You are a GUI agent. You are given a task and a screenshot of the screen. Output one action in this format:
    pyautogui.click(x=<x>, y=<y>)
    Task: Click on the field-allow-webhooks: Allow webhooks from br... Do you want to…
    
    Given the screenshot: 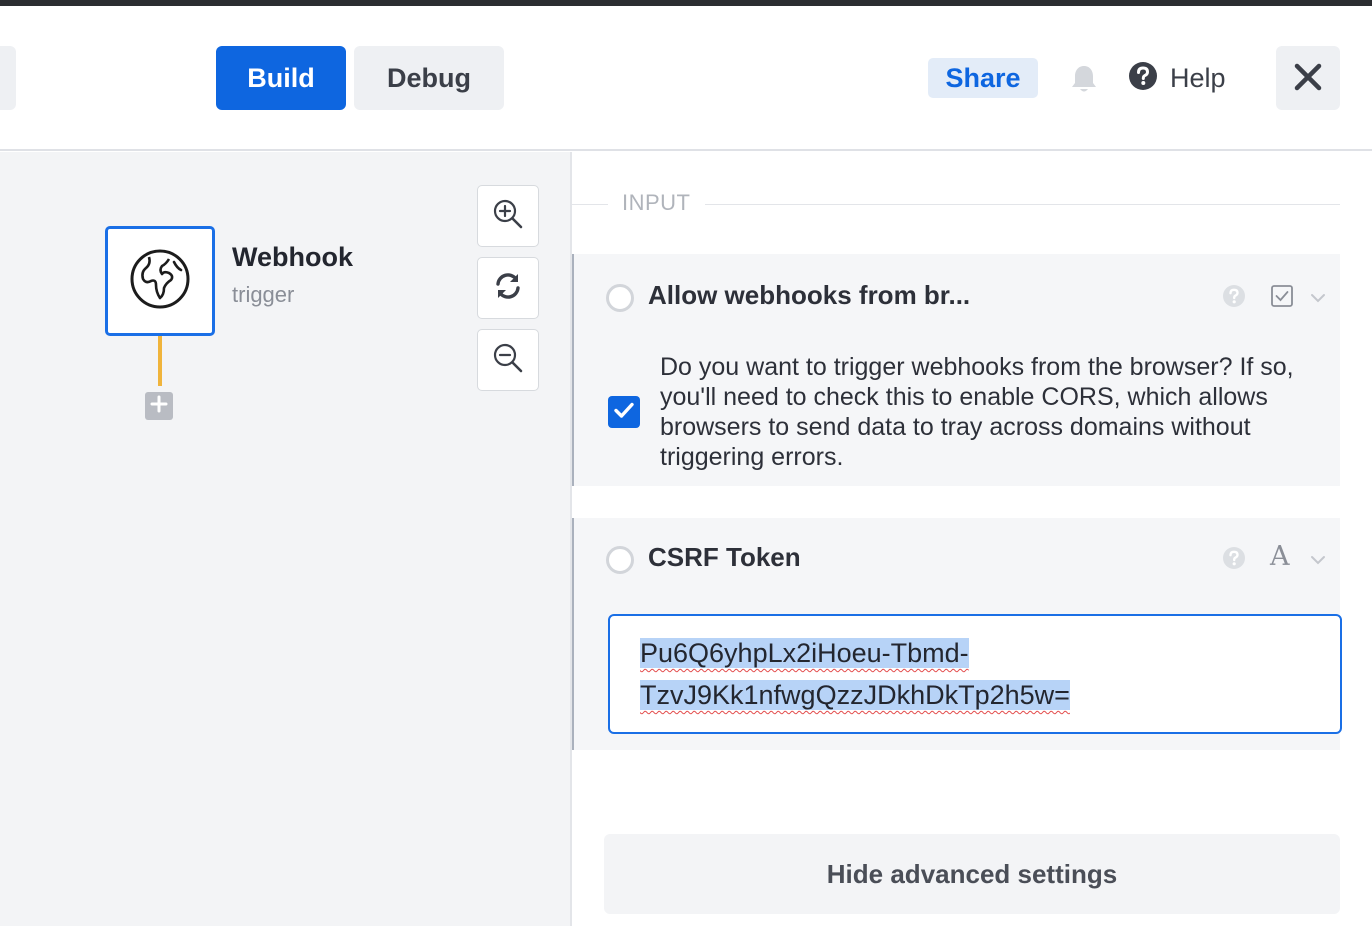 What is the action you would take?
    pyautogui.click(x=956, y=370)
    